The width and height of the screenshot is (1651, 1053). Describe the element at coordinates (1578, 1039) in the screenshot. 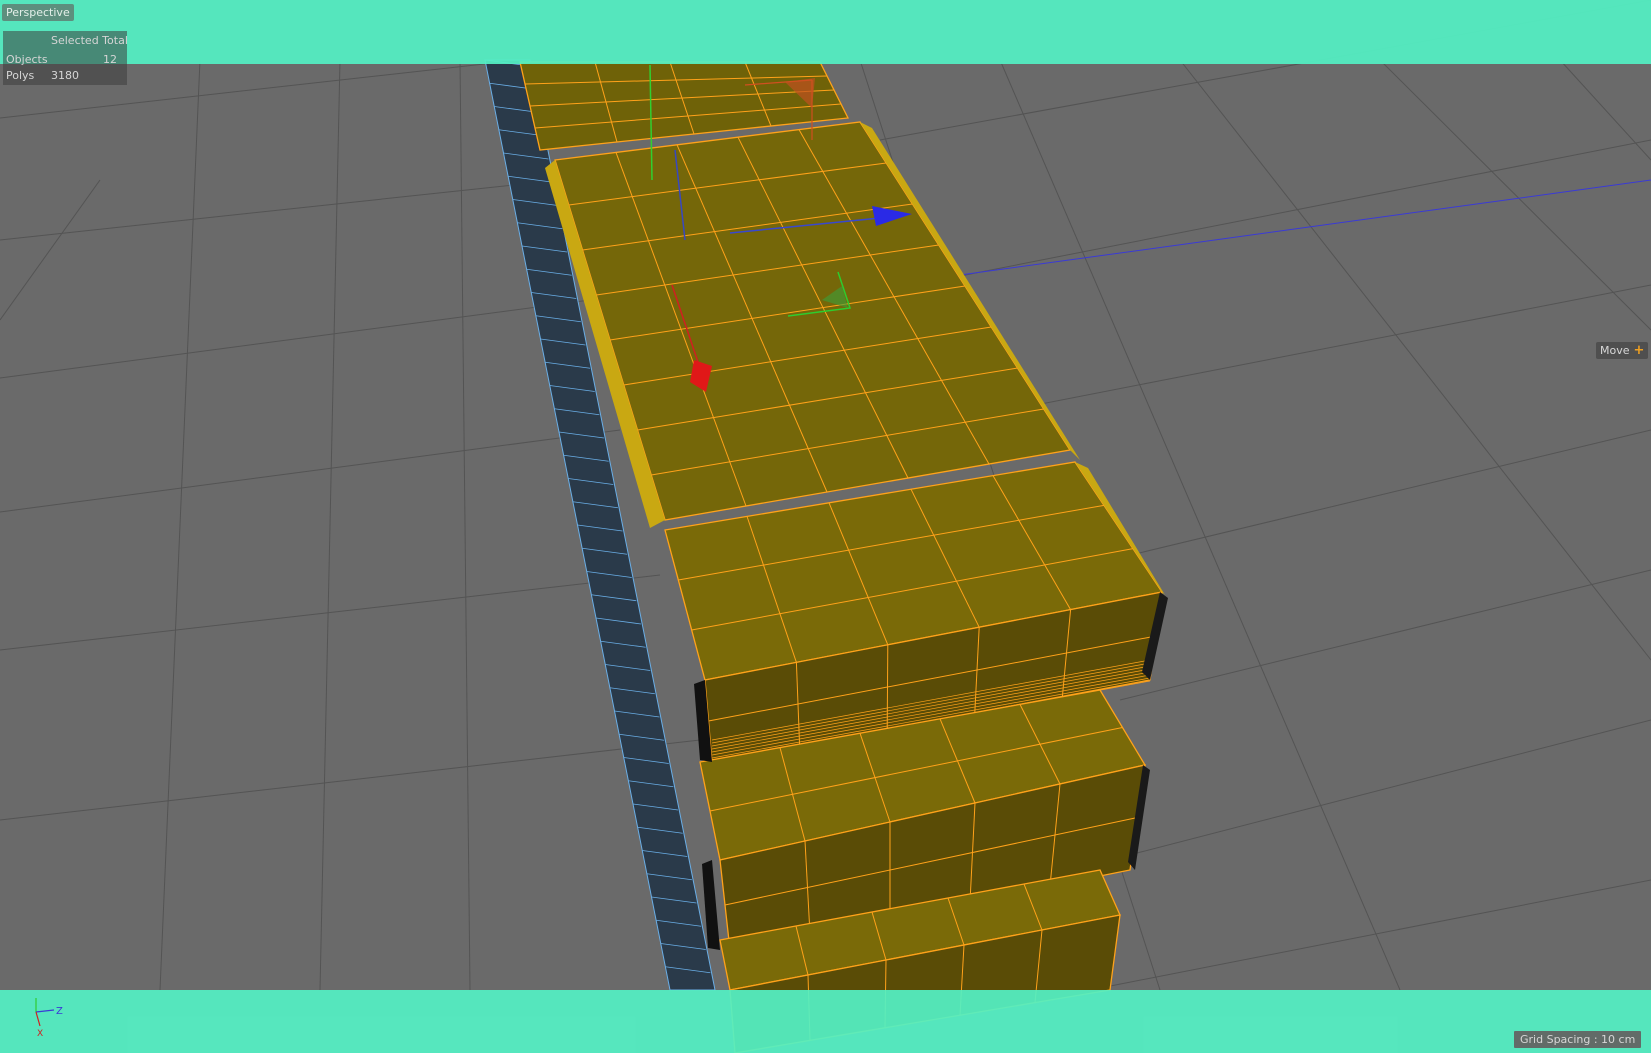

I see `grid-spacing-readout: Grid Spacing : 10 cm` at that location.